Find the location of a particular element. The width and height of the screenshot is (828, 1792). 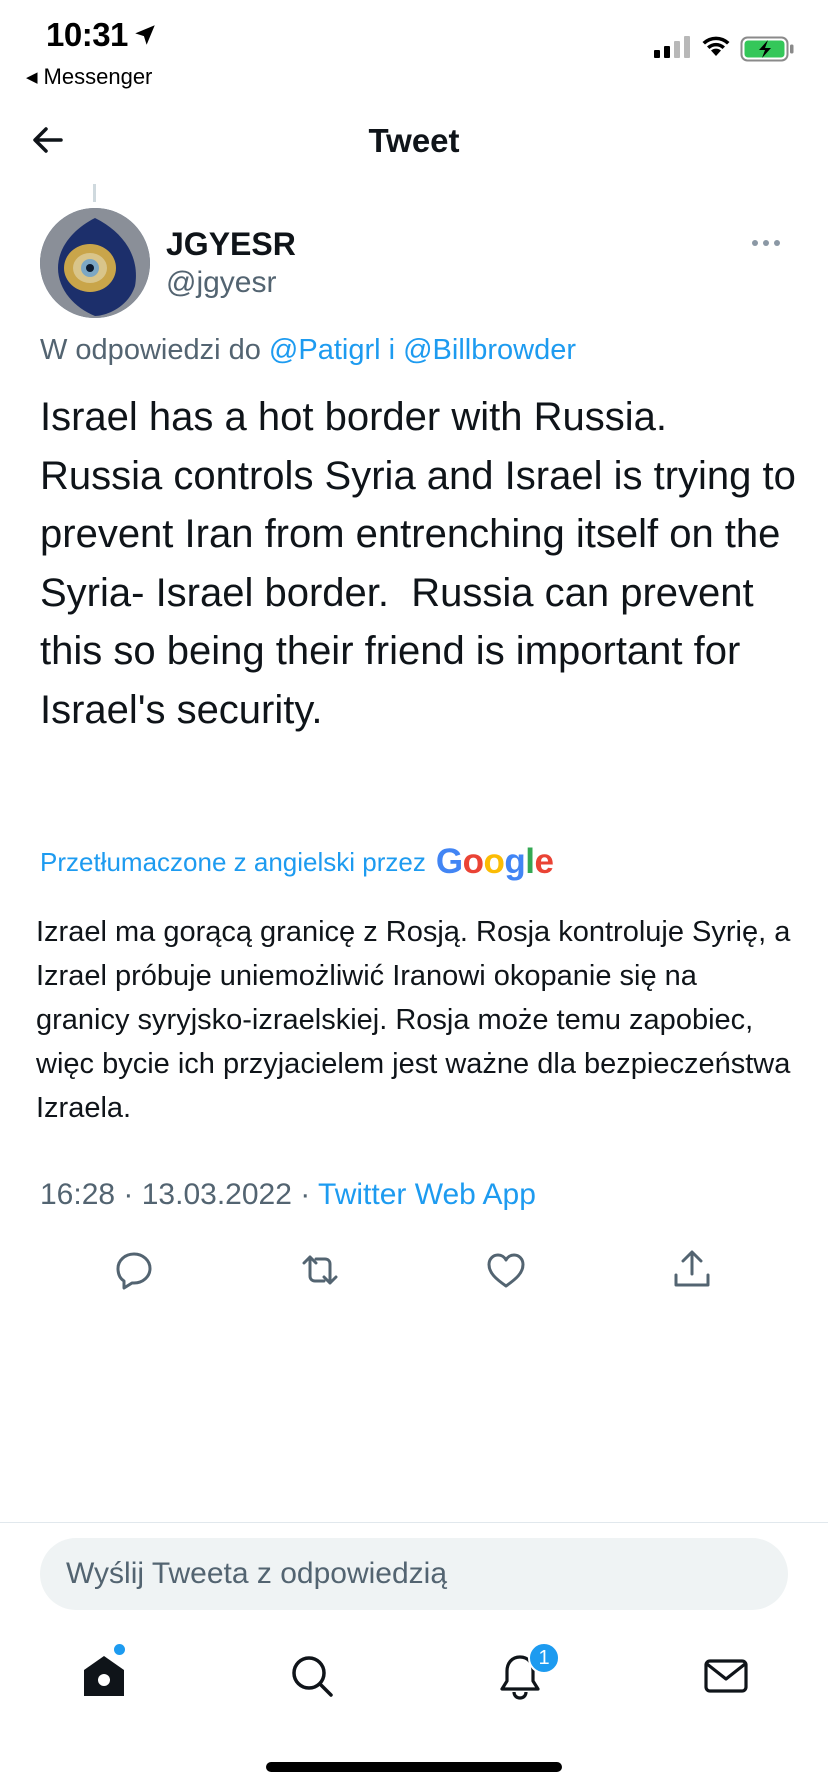

reply-prefix: W odpowiedzi do is located at coordinates (154, 350).